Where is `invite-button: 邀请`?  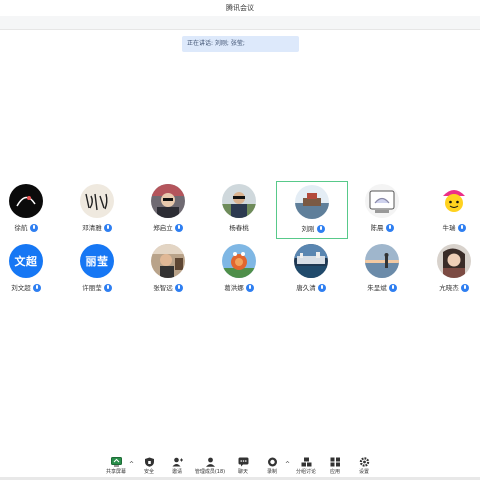
invite-button: 邀请 is located at coordinates (177, 466).